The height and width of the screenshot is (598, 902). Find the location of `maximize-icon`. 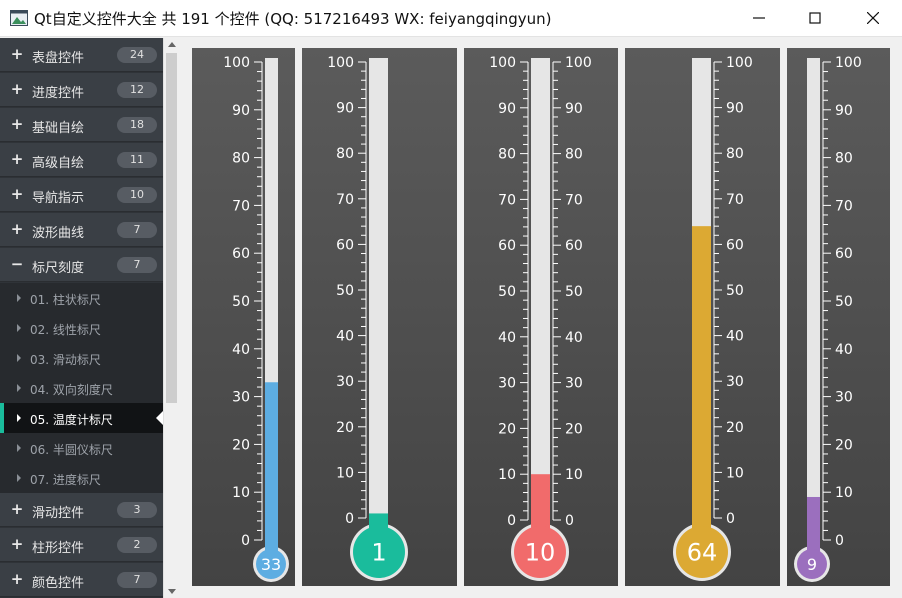

maximize-icon is located at coordinates (815, 18).